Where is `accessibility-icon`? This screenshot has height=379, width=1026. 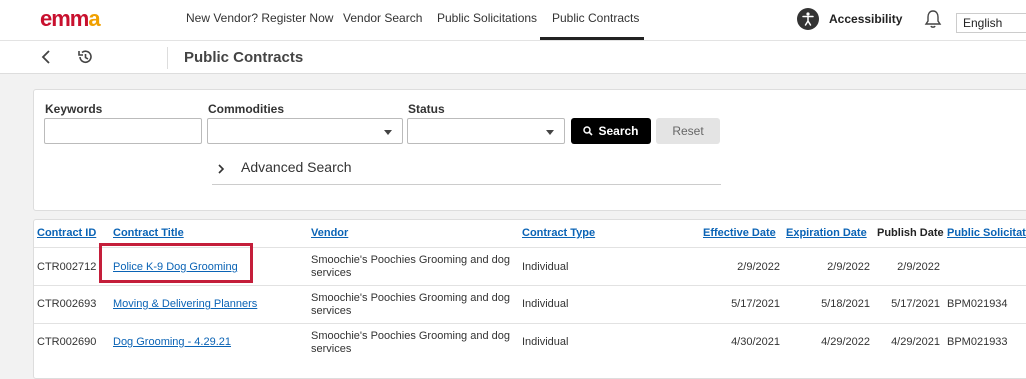 accessibility-icon is located at coordinates (808, 19).